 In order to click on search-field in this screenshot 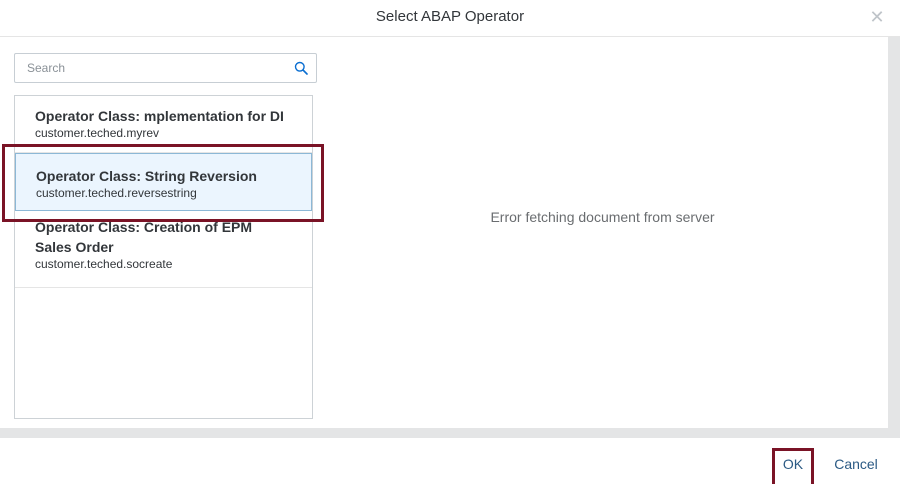, I will do `click(165, 68)`.